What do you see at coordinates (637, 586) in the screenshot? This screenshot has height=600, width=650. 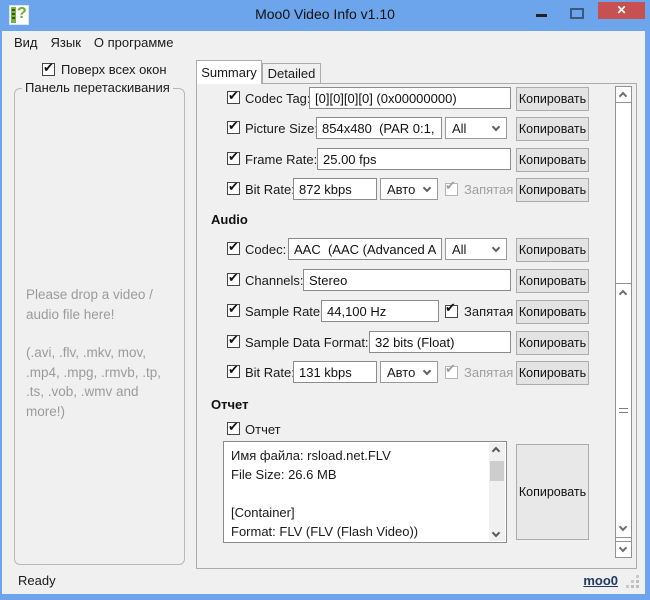 I see `resize-grip` at bounding box center [637, 586].